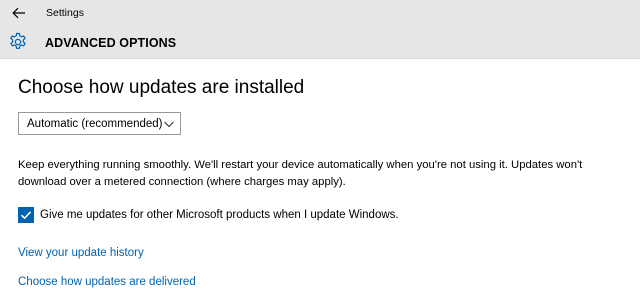  Describe the element at coordinates (320, 13) in the screenshot. I see `title-bar: Settings` at that location.